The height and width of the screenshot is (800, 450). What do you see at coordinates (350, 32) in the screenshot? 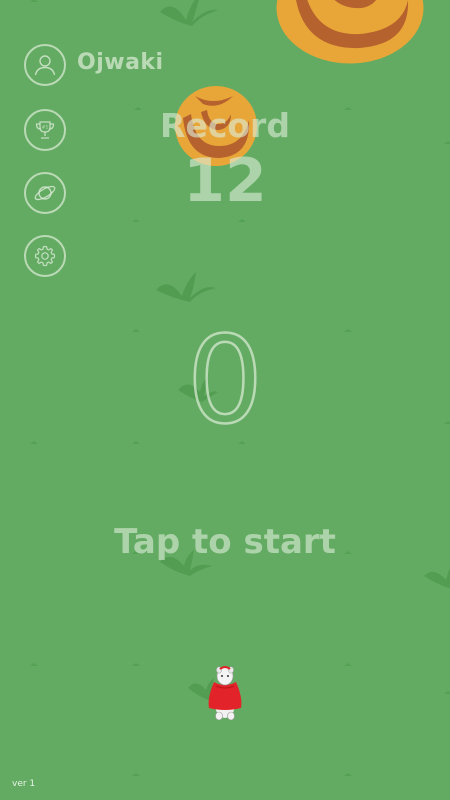
I see `tornado-obstacle` at bounding box center [350, 32].